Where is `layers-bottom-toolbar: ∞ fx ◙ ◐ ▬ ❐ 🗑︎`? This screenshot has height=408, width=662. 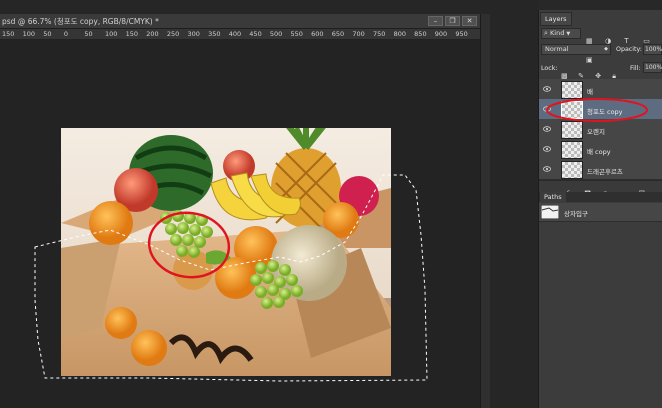
layers-bottom-toolbar: ∞ fx ◙ ◐ ▬ ❐ 🗑︎ is located at coordinates (600, 198).